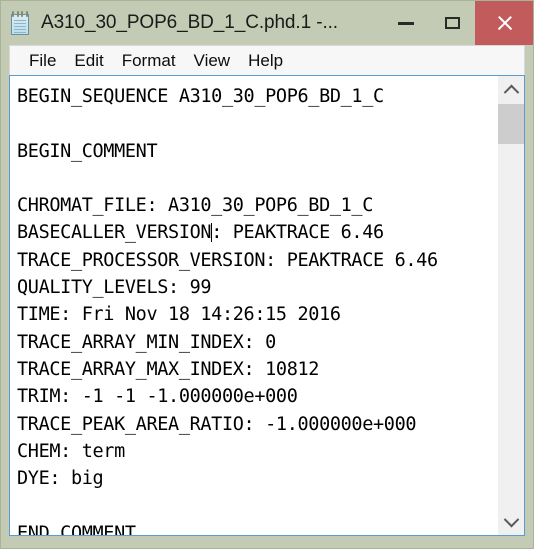 This screenshot has width=534, height=549. Describe the element at coordinates (60, 479) in the screenshot. I see `text-line: DYE: big` at that location.